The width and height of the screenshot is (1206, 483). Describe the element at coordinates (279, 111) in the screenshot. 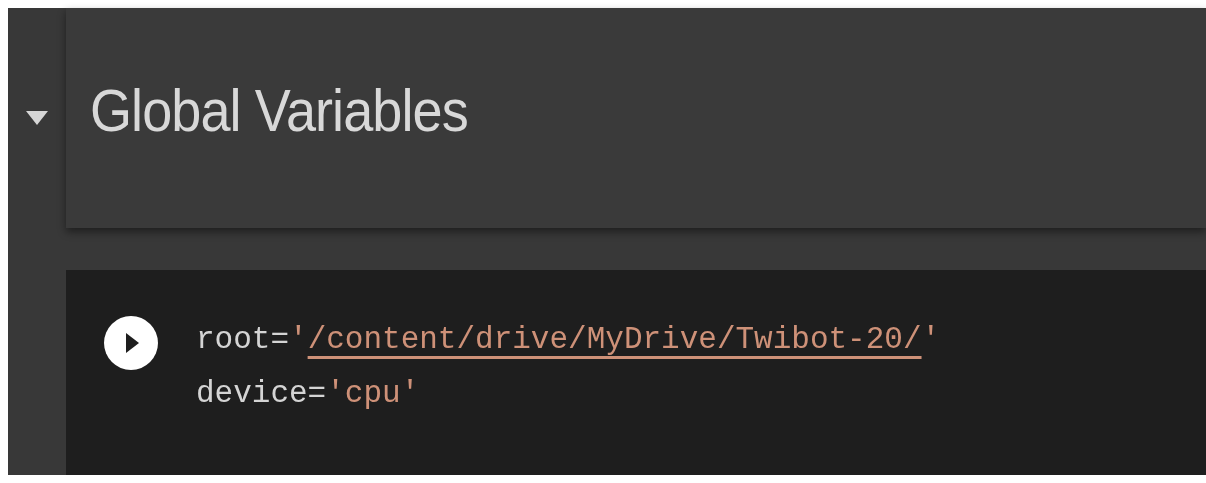

I see `section-heading: Global Variables` at that location.